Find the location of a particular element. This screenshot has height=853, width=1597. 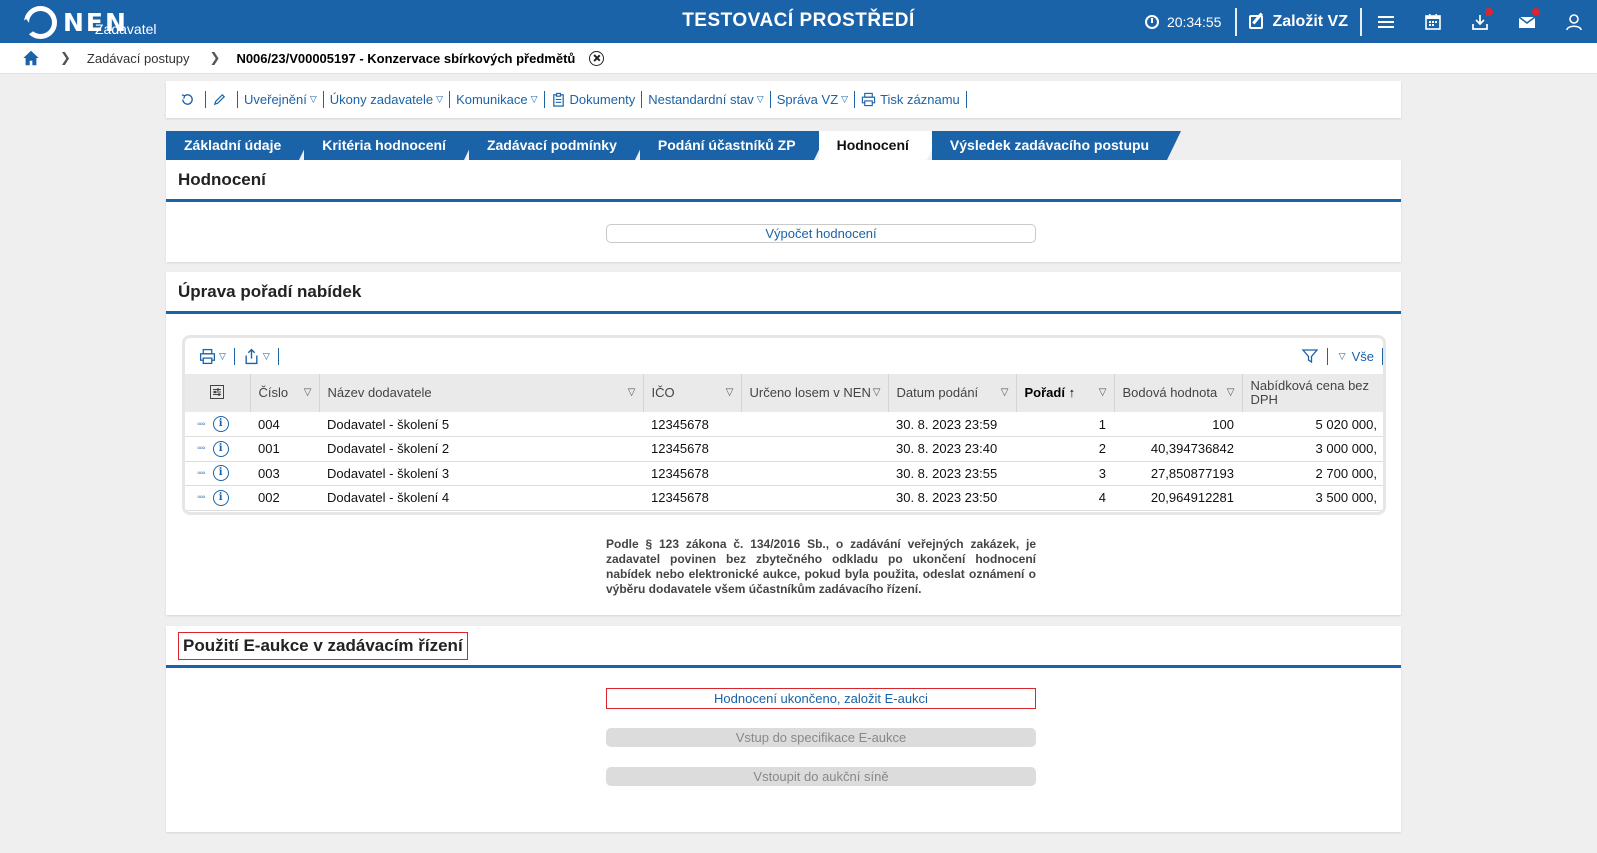

close-icon is located at coordinates (597, 58).